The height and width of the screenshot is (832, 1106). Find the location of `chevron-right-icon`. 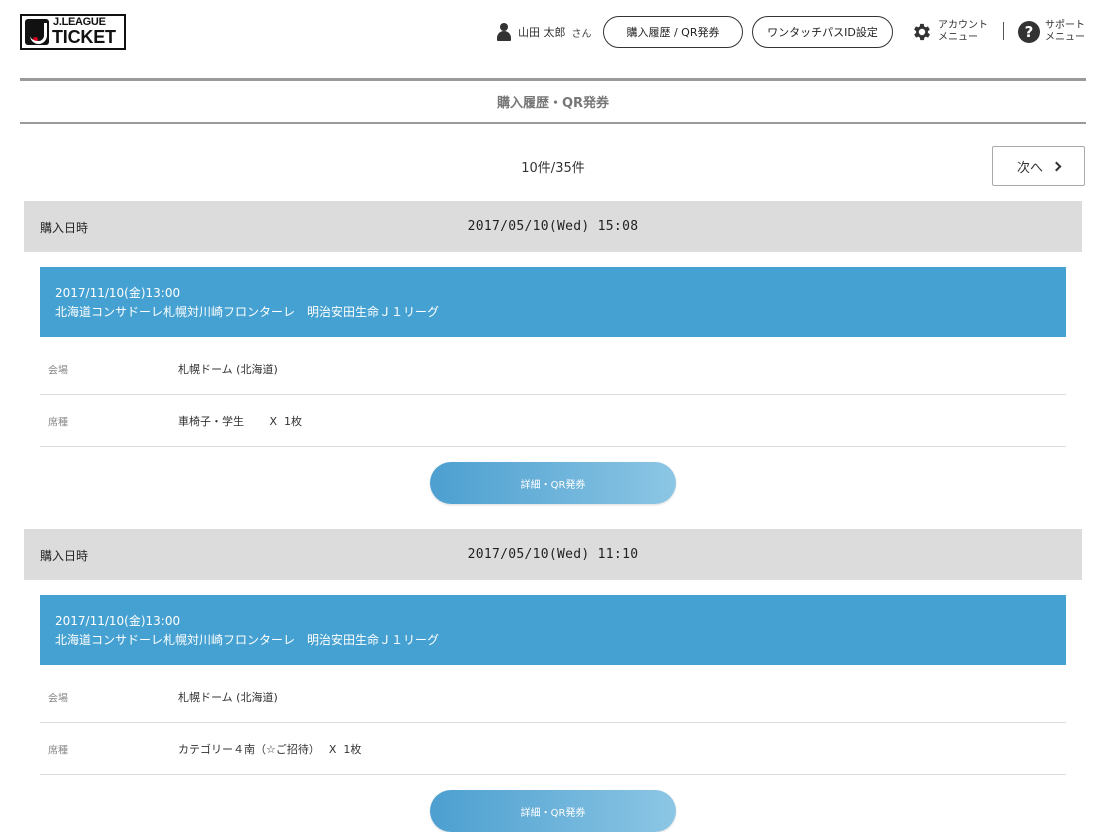

chevron-right-icon is located at coordinates (1056, 166).